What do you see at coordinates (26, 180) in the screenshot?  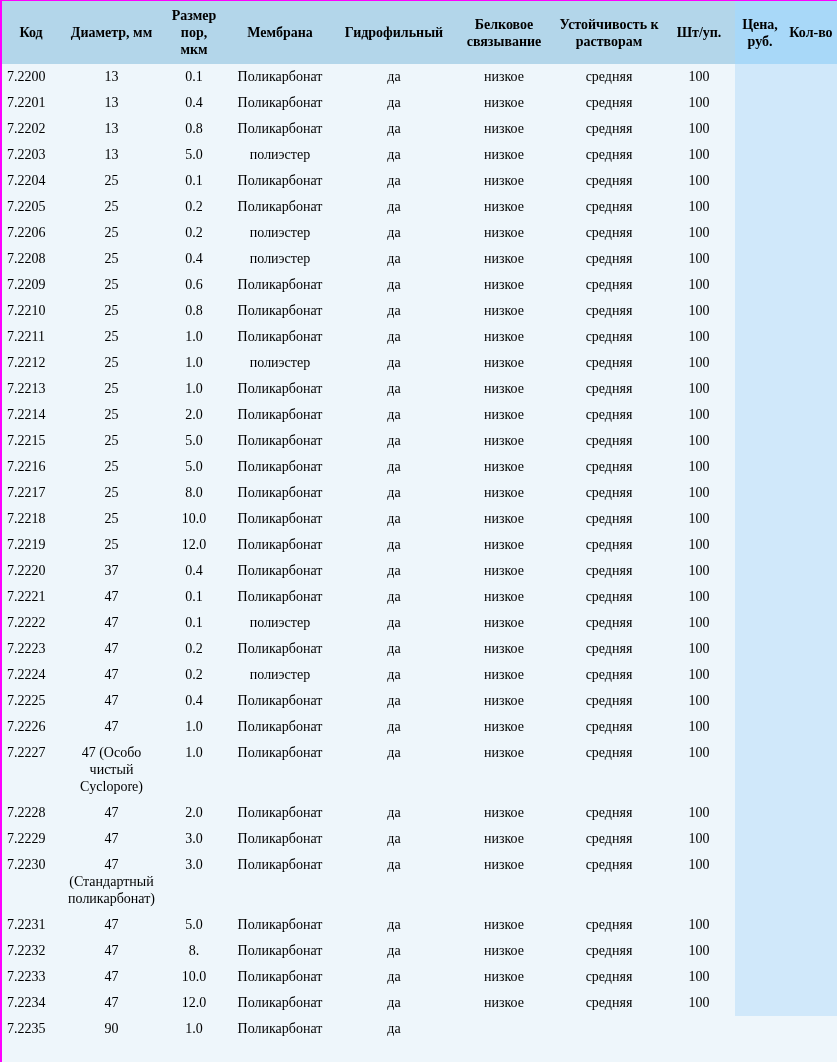 I see `table-cell: 7.2204` at bounding box center [26, 180].